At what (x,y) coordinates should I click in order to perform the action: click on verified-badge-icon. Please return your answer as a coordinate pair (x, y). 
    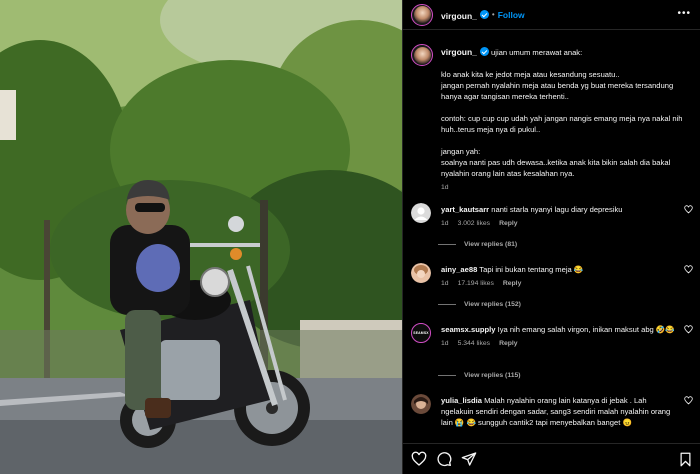
    Looking at the image, I should click on (484, 14).